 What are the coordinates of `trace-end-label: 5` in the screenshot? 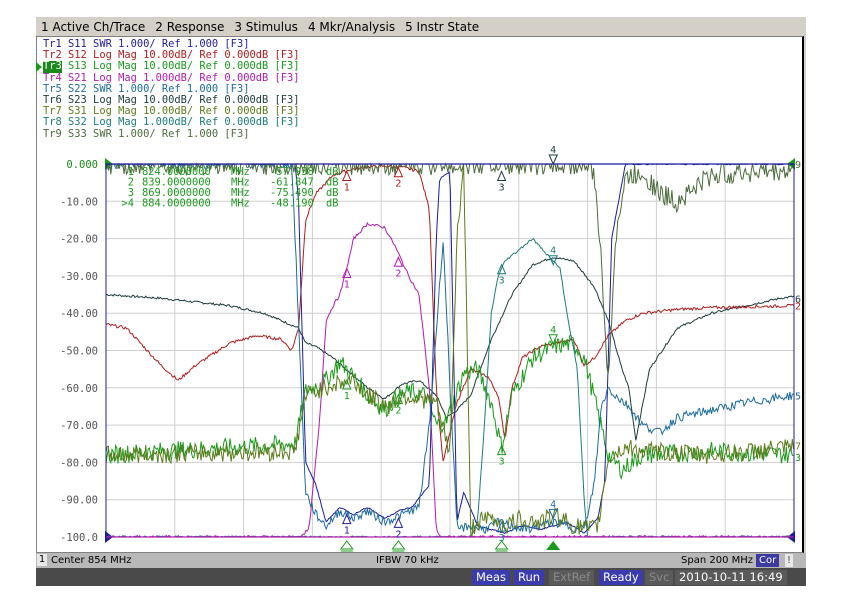 It's located at (798, 396).